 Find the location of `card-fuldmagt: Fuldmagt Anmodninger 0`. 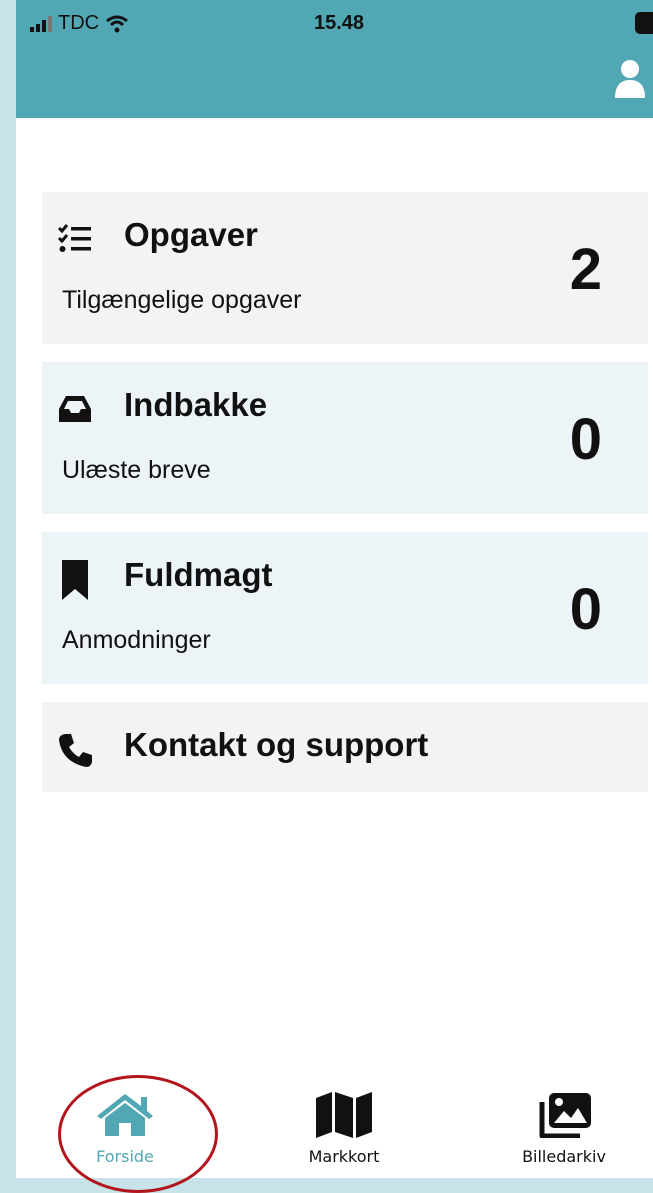

card-fuldmagt: Fuldmagt Anmodninger 0 is located at coordinates (345, 608).